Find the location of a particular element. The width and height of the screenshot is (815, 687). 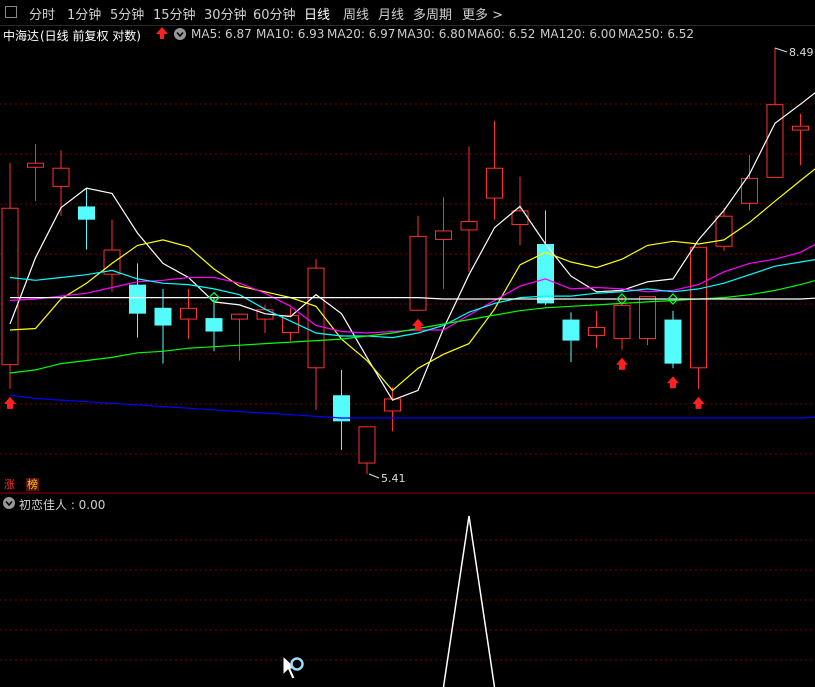

stock-name: 中海达 is located at coordinates (21, 35).